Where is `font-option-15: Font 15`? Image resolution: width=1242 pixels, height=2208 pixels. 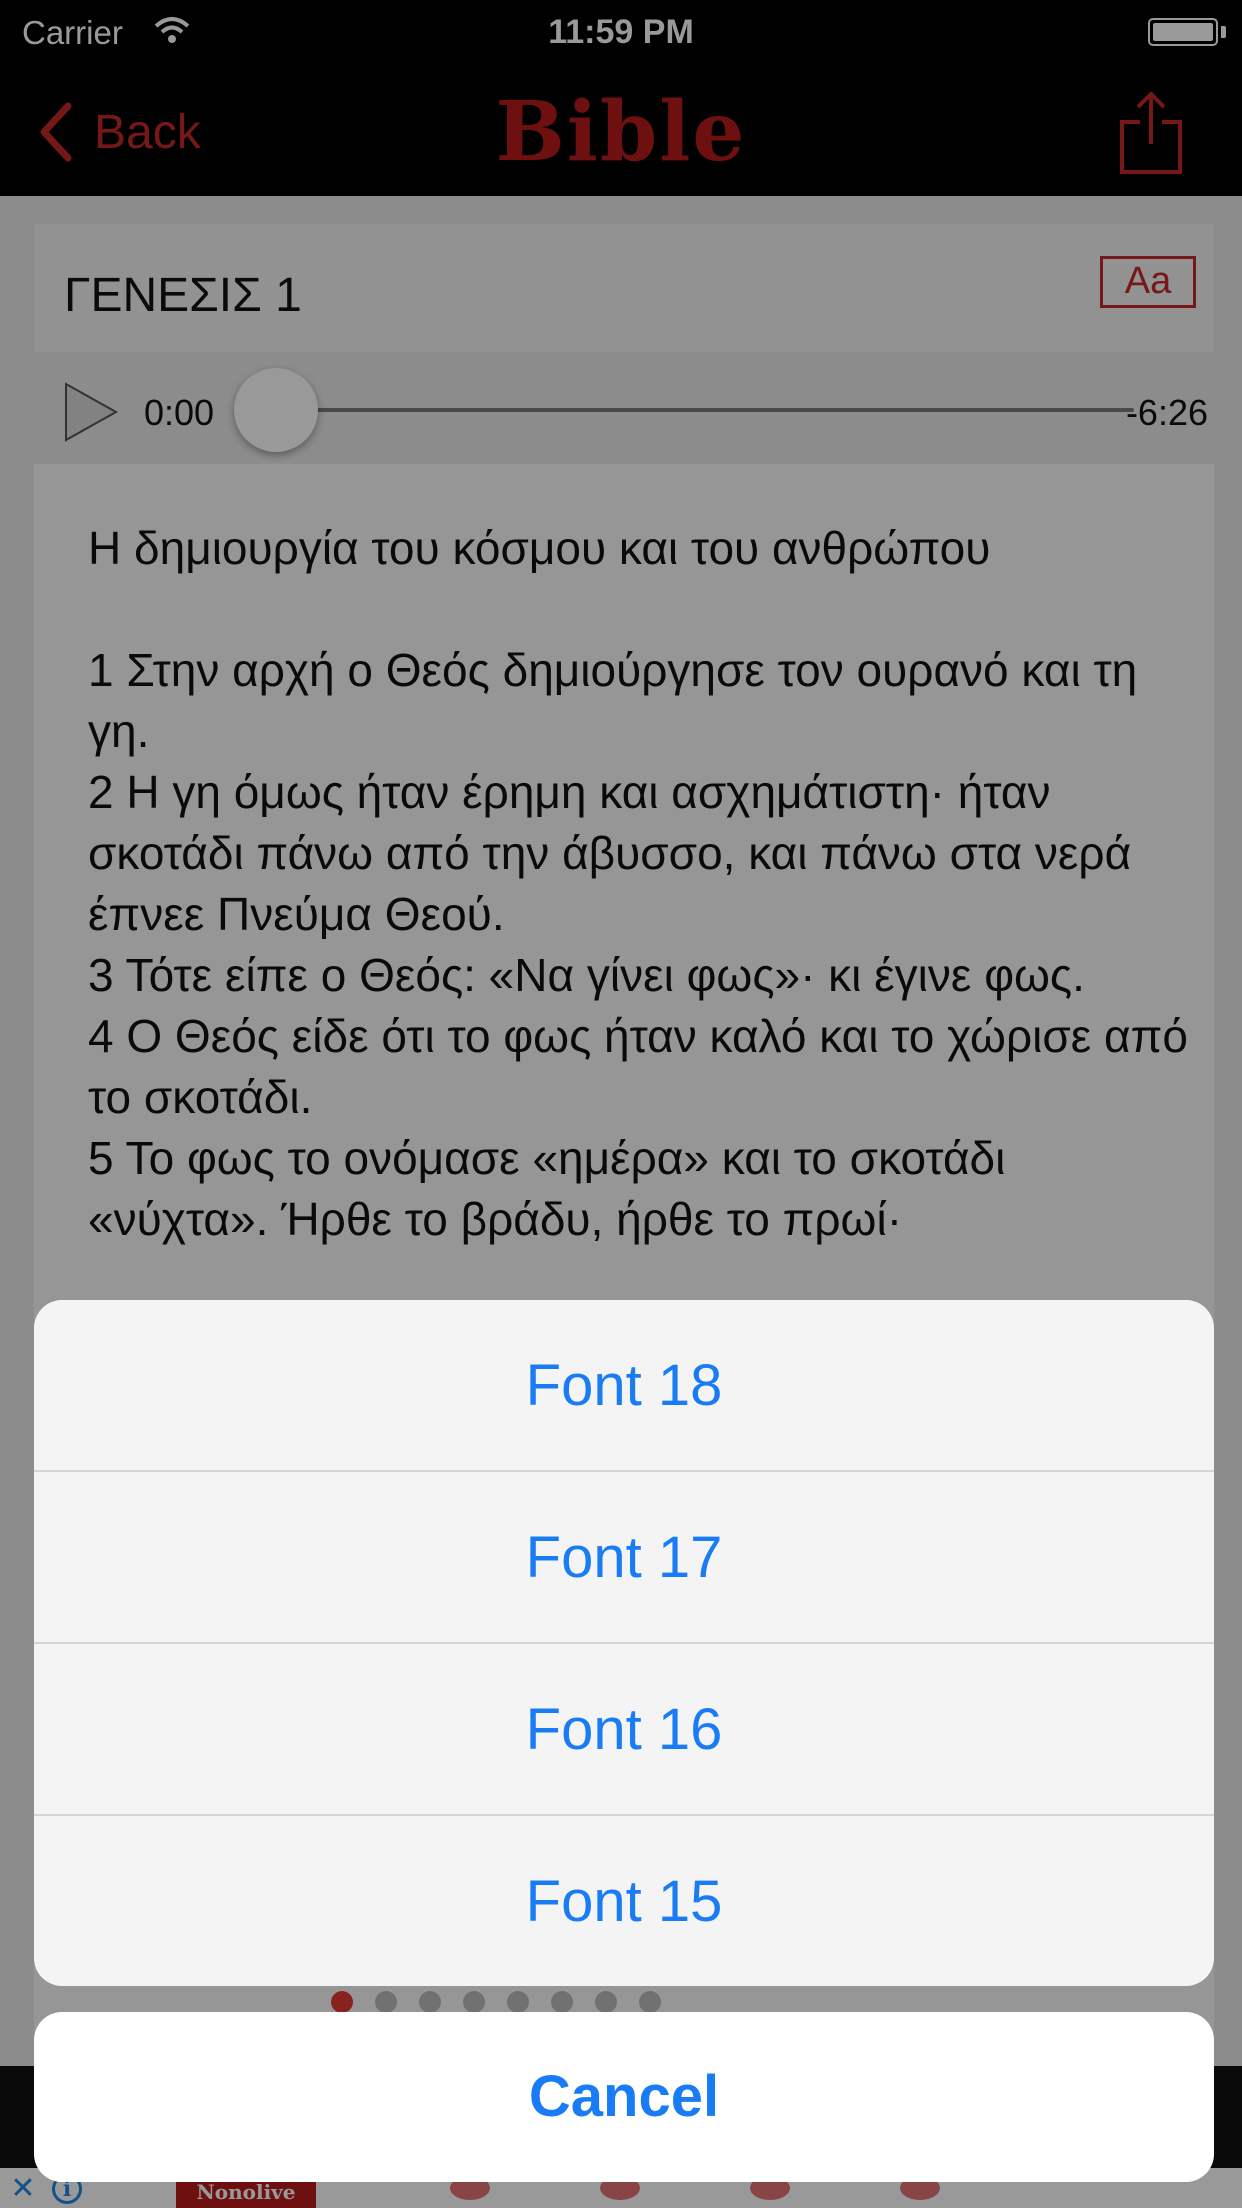
font-option-15: Font 15 is located at coordinates (624, 1901).